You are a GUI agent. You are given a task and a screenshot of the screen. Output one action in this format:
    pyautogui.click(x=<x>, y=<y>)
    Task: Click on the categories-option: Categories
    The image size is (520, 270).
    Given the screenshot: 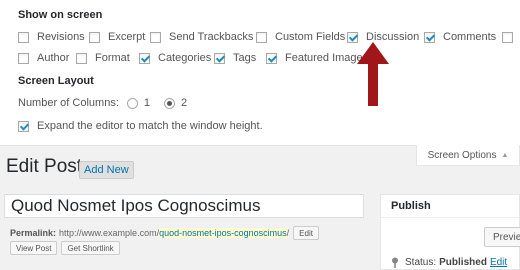 What is the action you would take?
    pyautogui.click(x=175, y=58)
    